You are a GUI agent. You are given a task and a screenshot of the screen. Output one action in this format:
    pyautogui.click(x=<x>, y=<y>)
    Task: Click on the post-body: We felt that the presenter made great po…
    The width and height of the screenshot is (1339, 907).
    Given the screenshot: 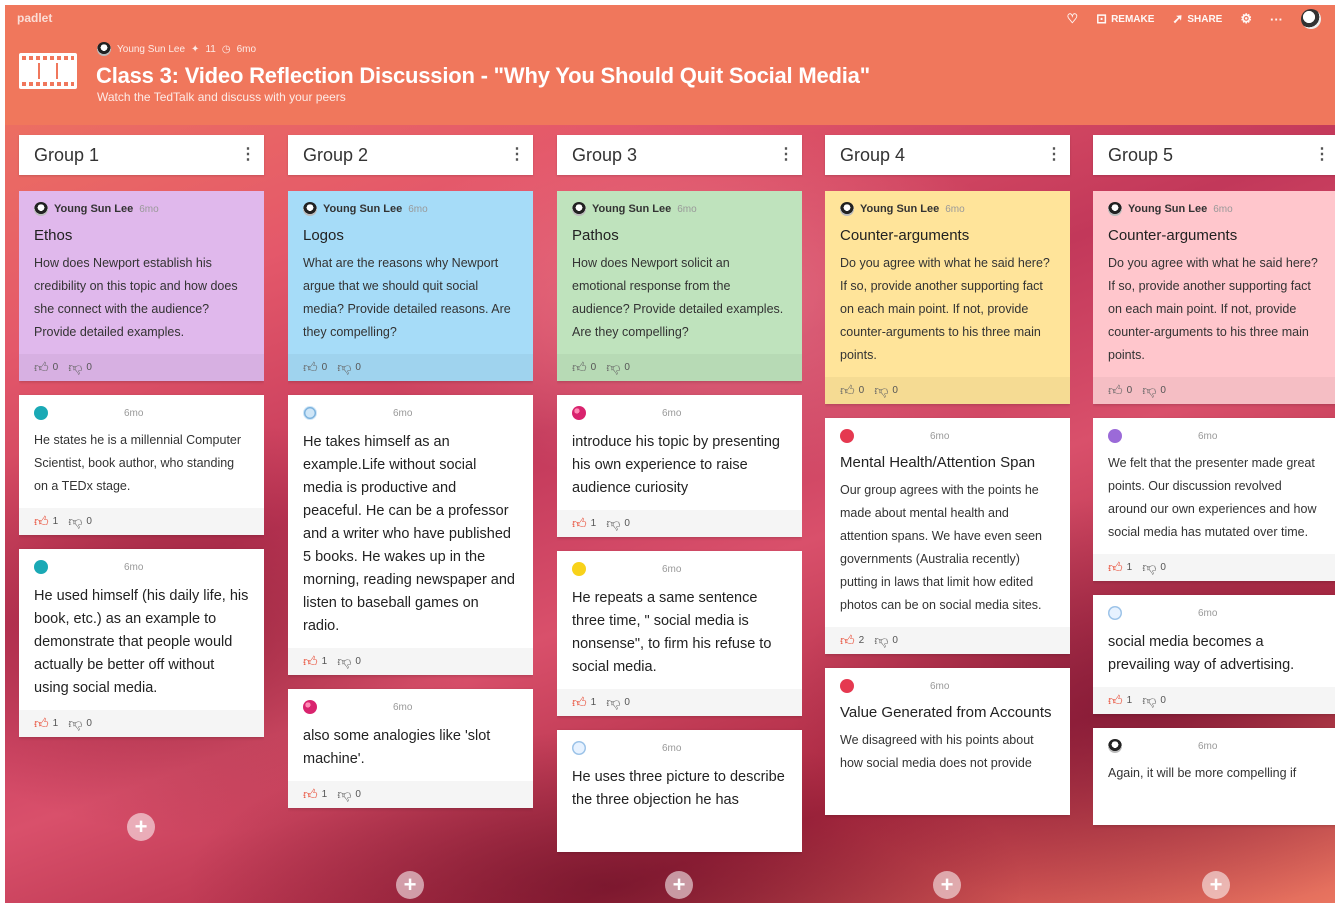 What is the action you would take?
    pyautogui.click(x=1212, y=497)
    